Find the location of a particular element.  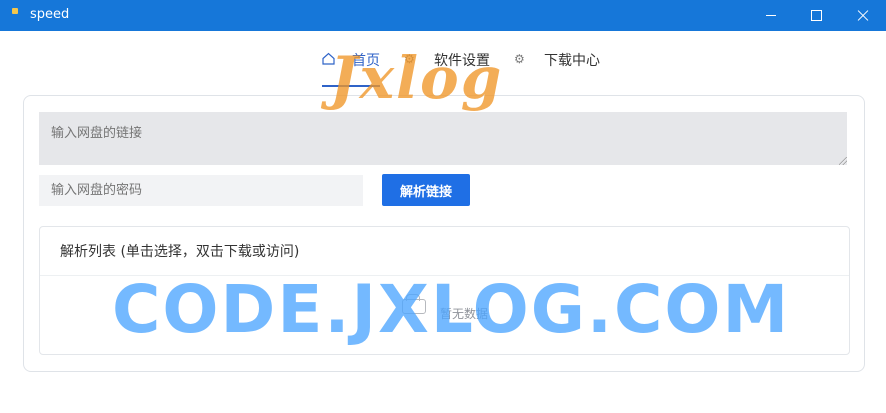

password-input is located at coordinates (201, 190).